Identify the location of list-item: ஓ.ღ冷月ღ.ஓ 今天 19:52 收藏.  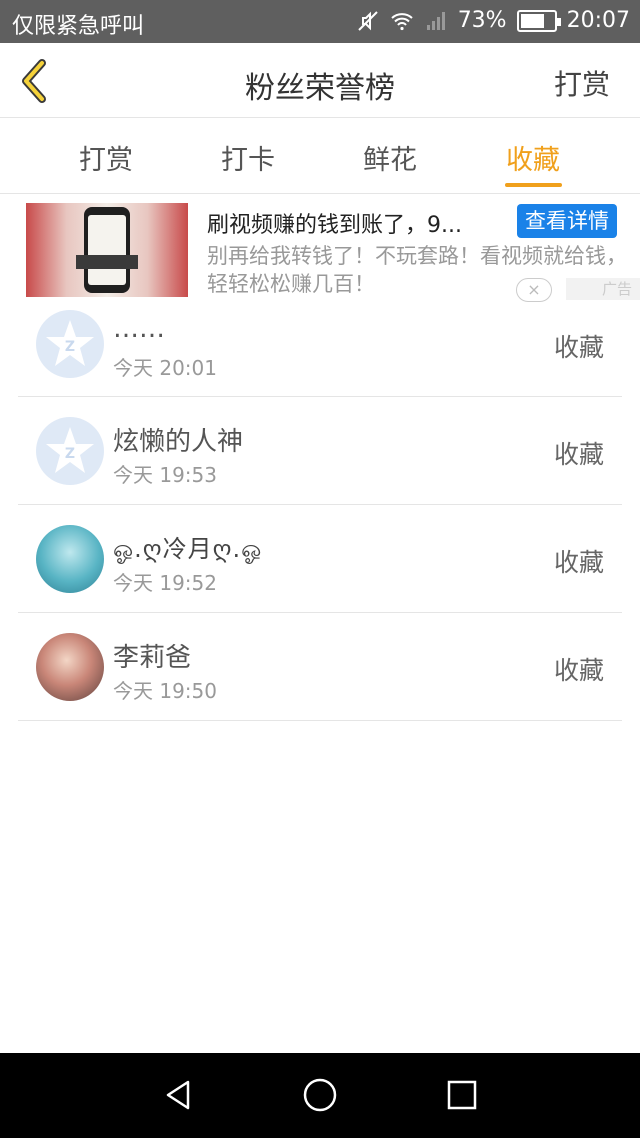
(320, 559).